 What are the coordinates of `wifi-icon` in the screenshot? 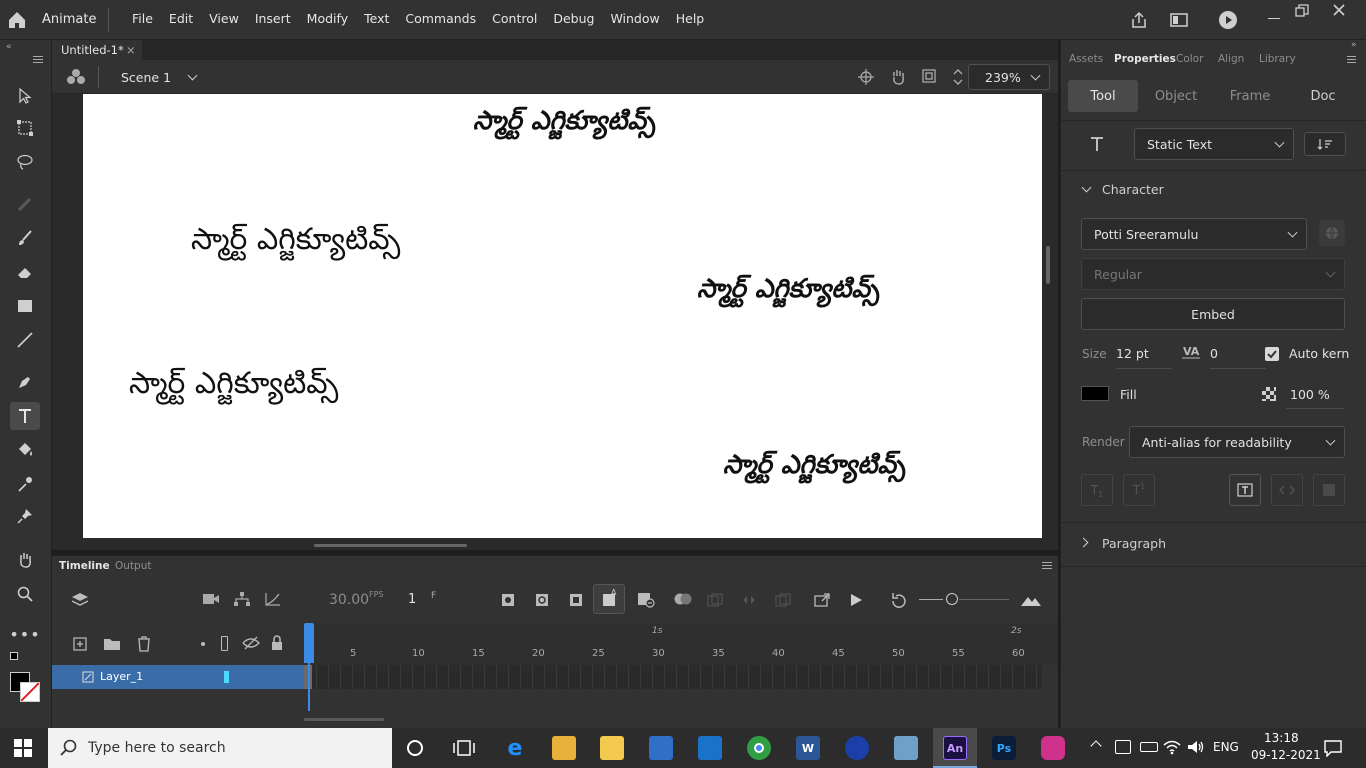 It's located at (1172, 747).